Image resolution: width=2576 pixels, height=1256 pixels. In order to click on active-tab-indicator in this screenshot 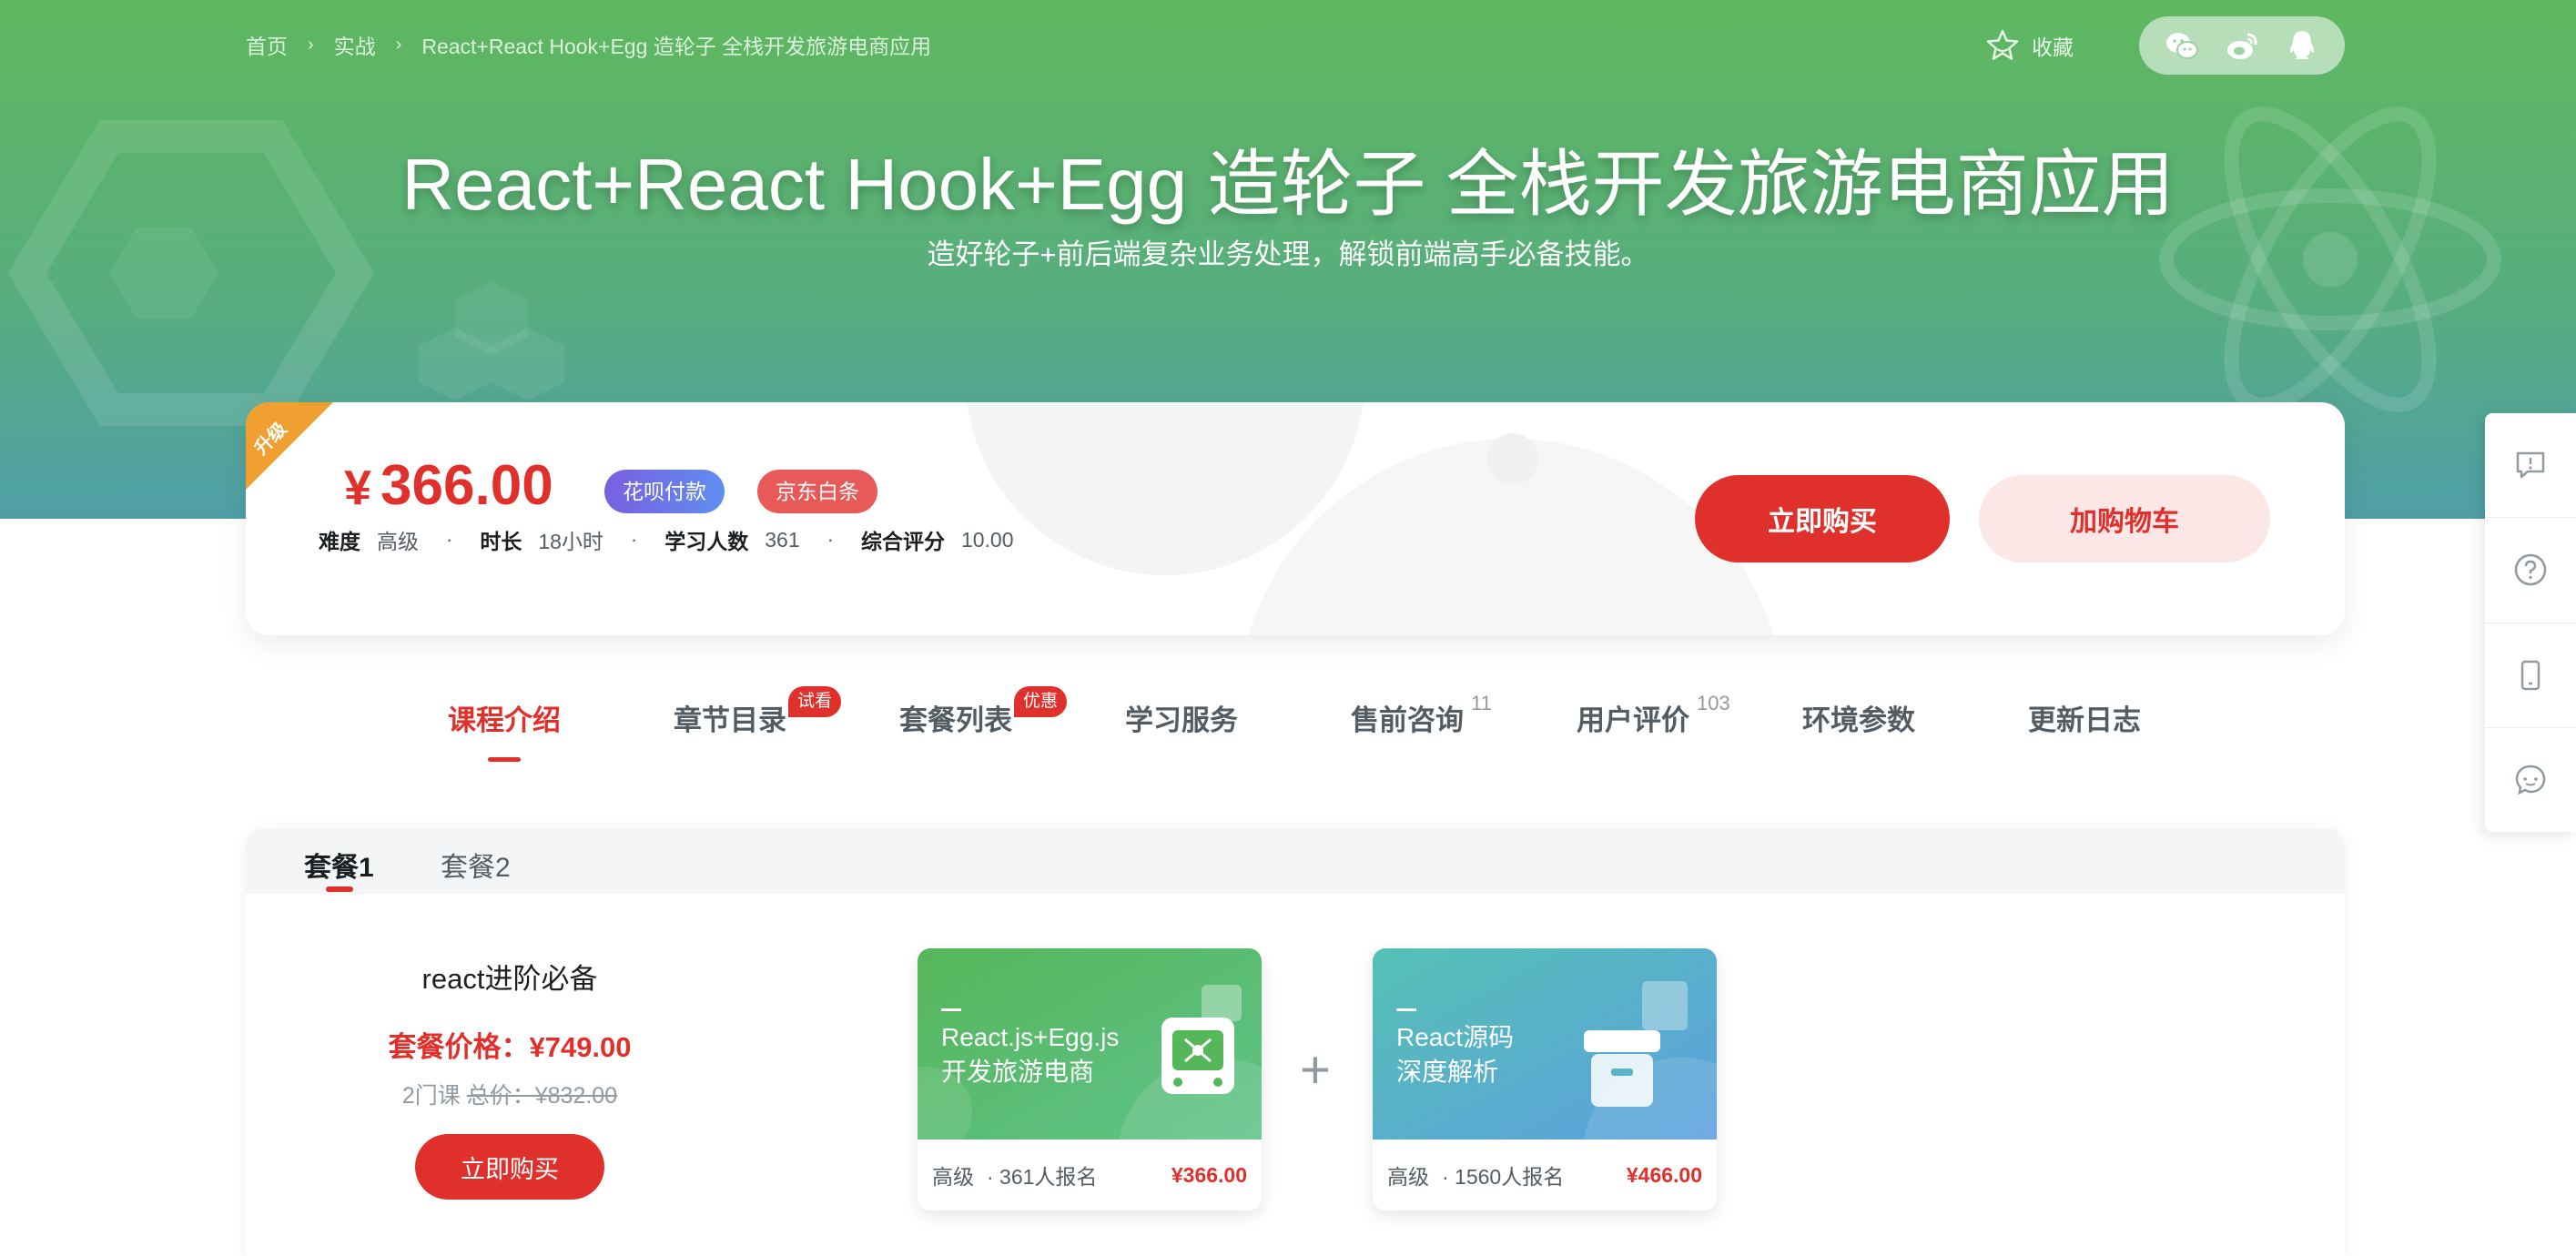, I will do `click(504, 759)`.